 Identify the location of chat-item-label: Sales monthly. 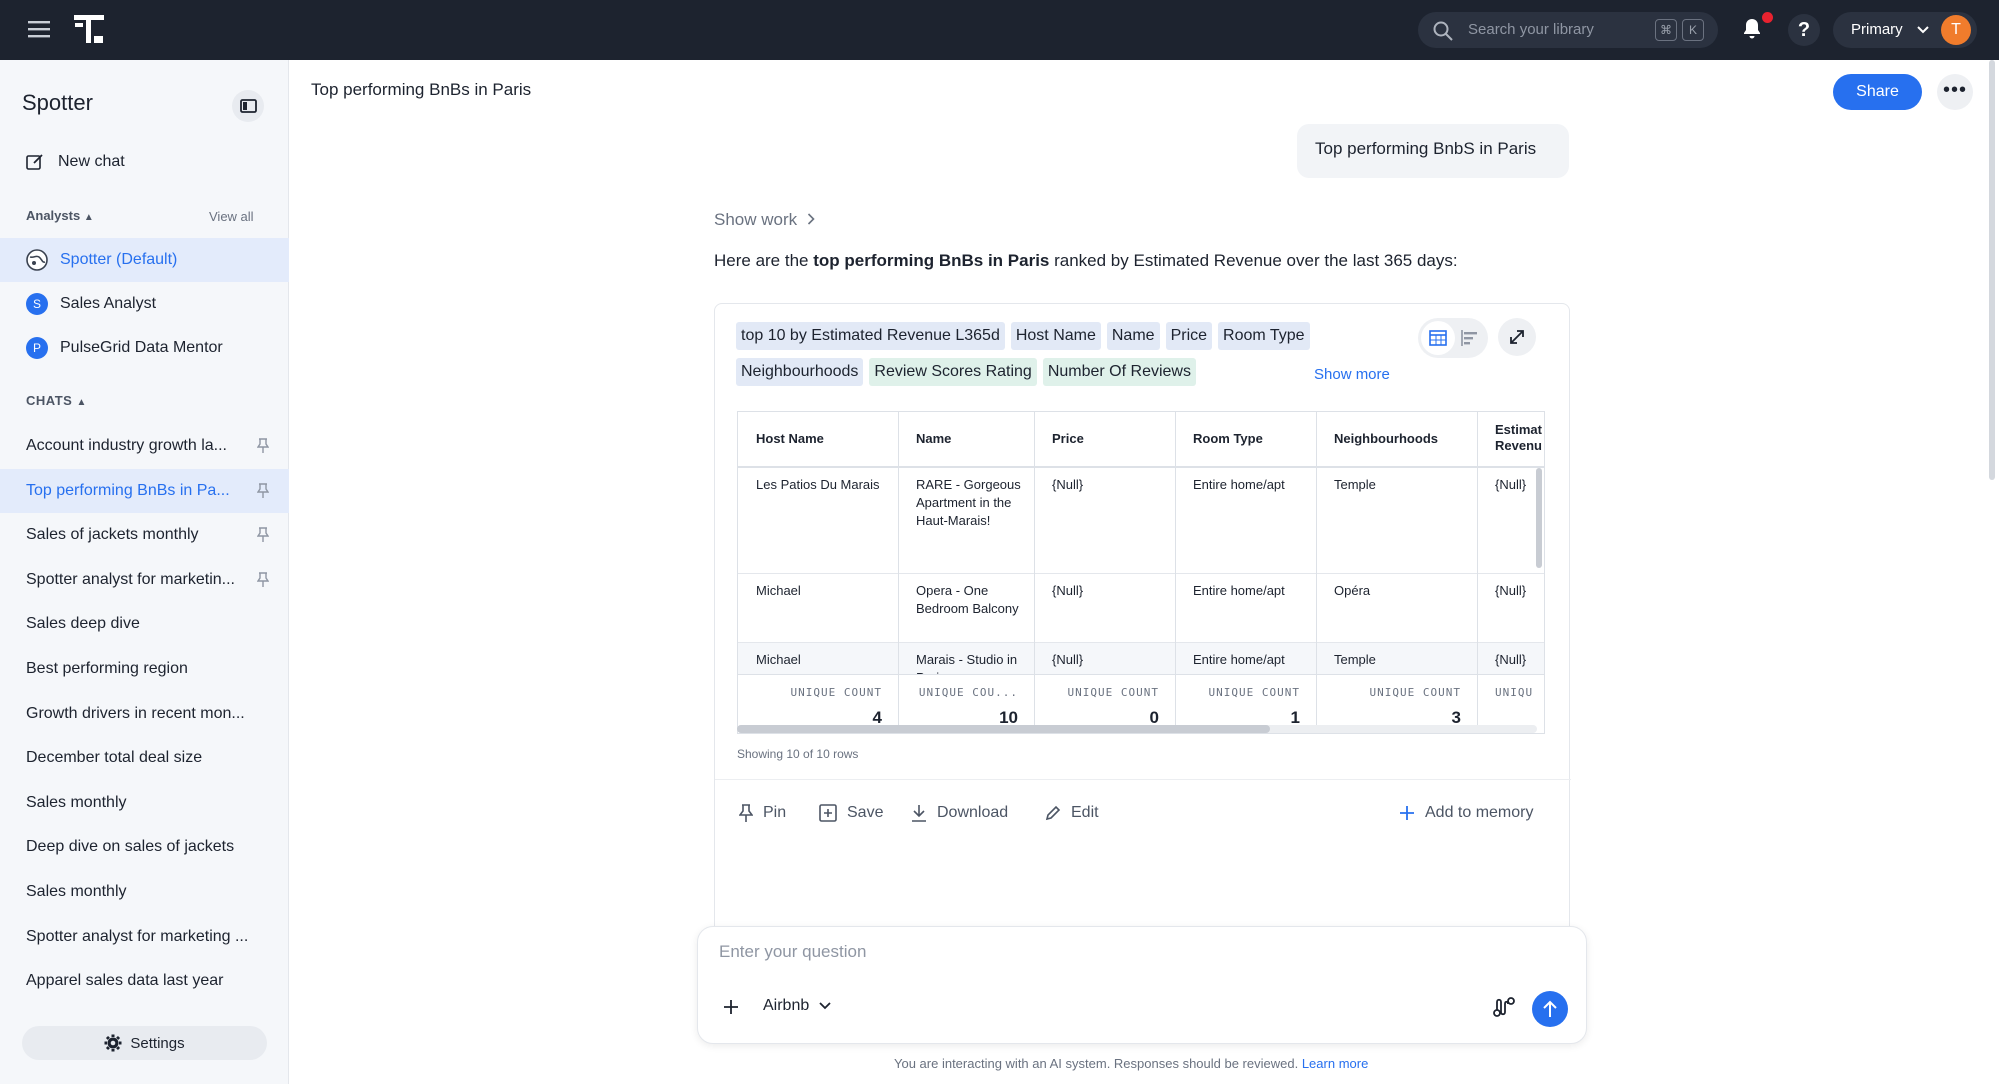
(76, 891).